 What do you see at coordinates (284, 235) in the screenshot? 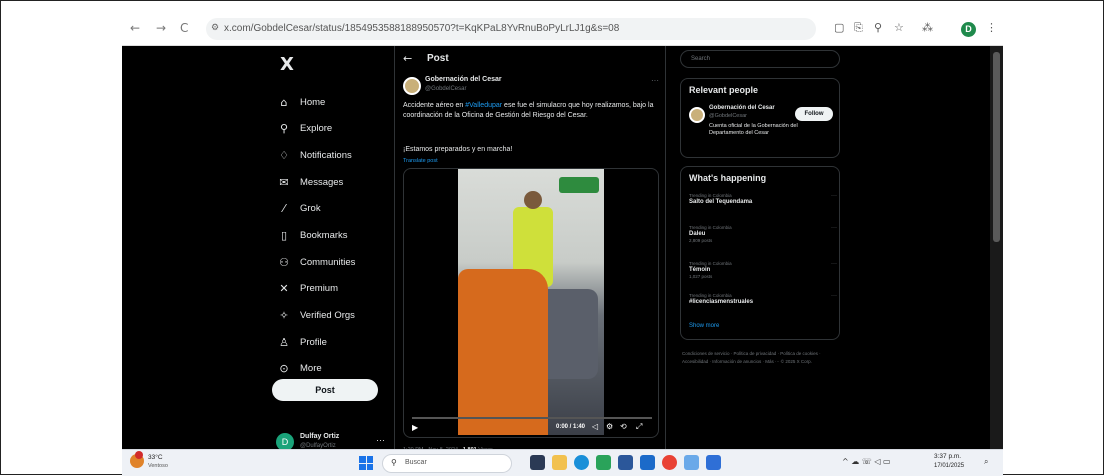
I see `bookmark-icon: ▯` at bounding box center [284, 235].